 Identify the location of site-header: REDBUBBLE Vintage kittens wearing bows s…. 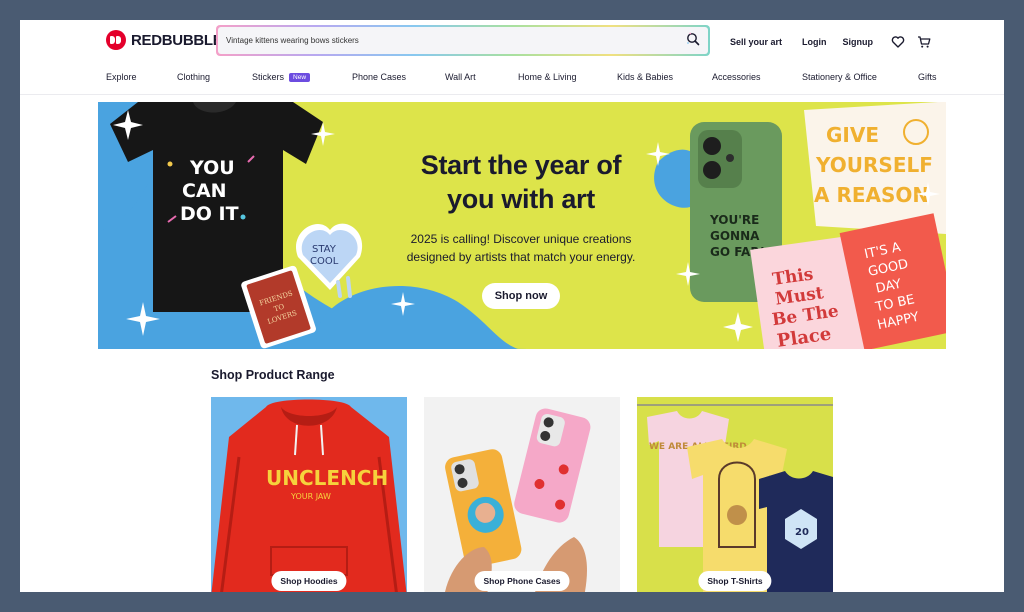
(512, 41).